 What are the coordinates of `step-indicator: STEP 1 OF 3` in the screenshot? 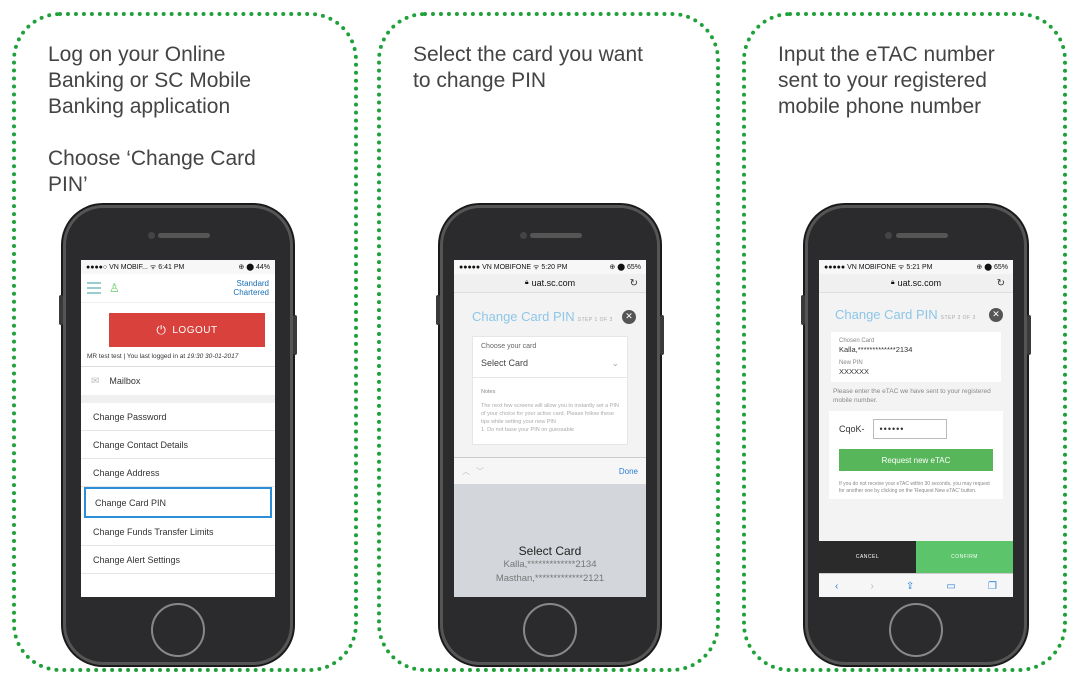 It's located at (595, 320).